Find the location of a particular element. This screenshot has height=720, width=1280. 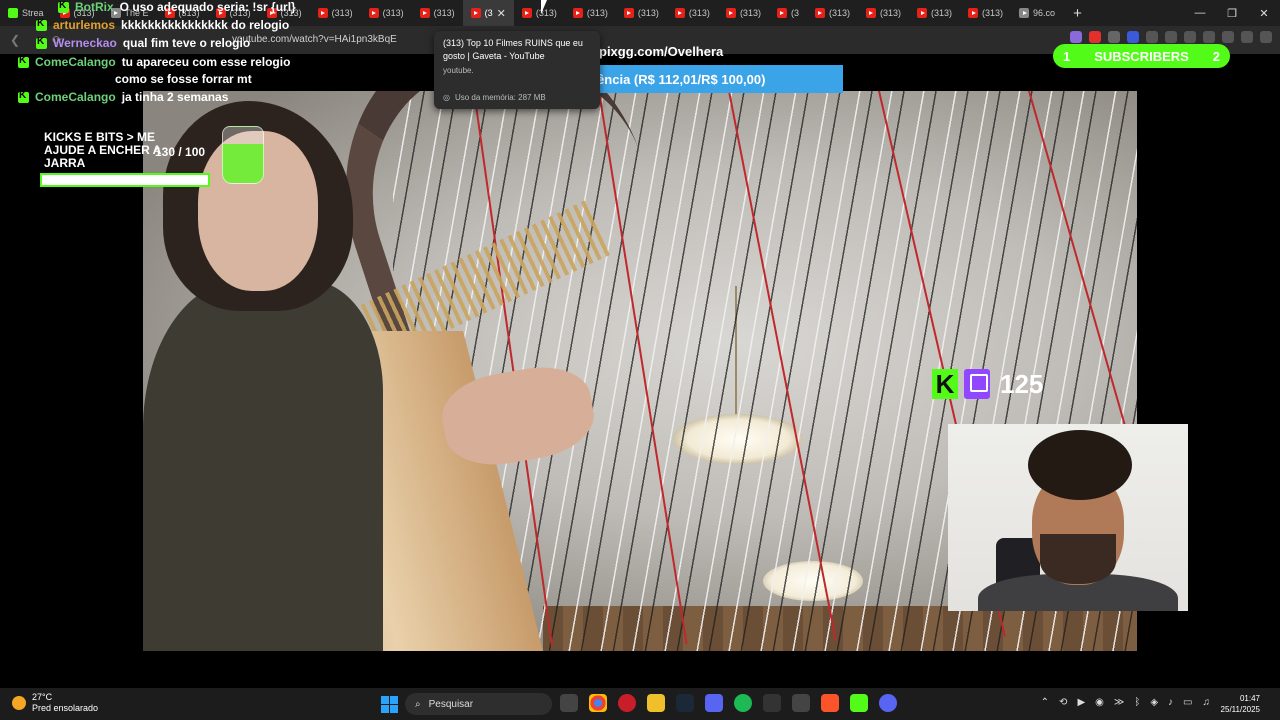

taskbar-search: ⌕ Pesquisar is located at coordinates (478, 704).